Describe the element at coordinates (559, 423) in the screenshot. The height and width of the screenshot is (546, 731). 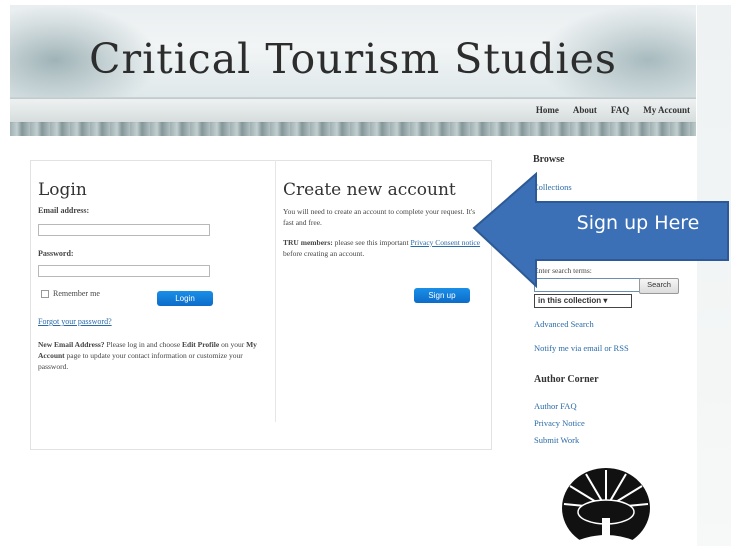
I see `privacy-notice-link: Privacy Notice` at that location.